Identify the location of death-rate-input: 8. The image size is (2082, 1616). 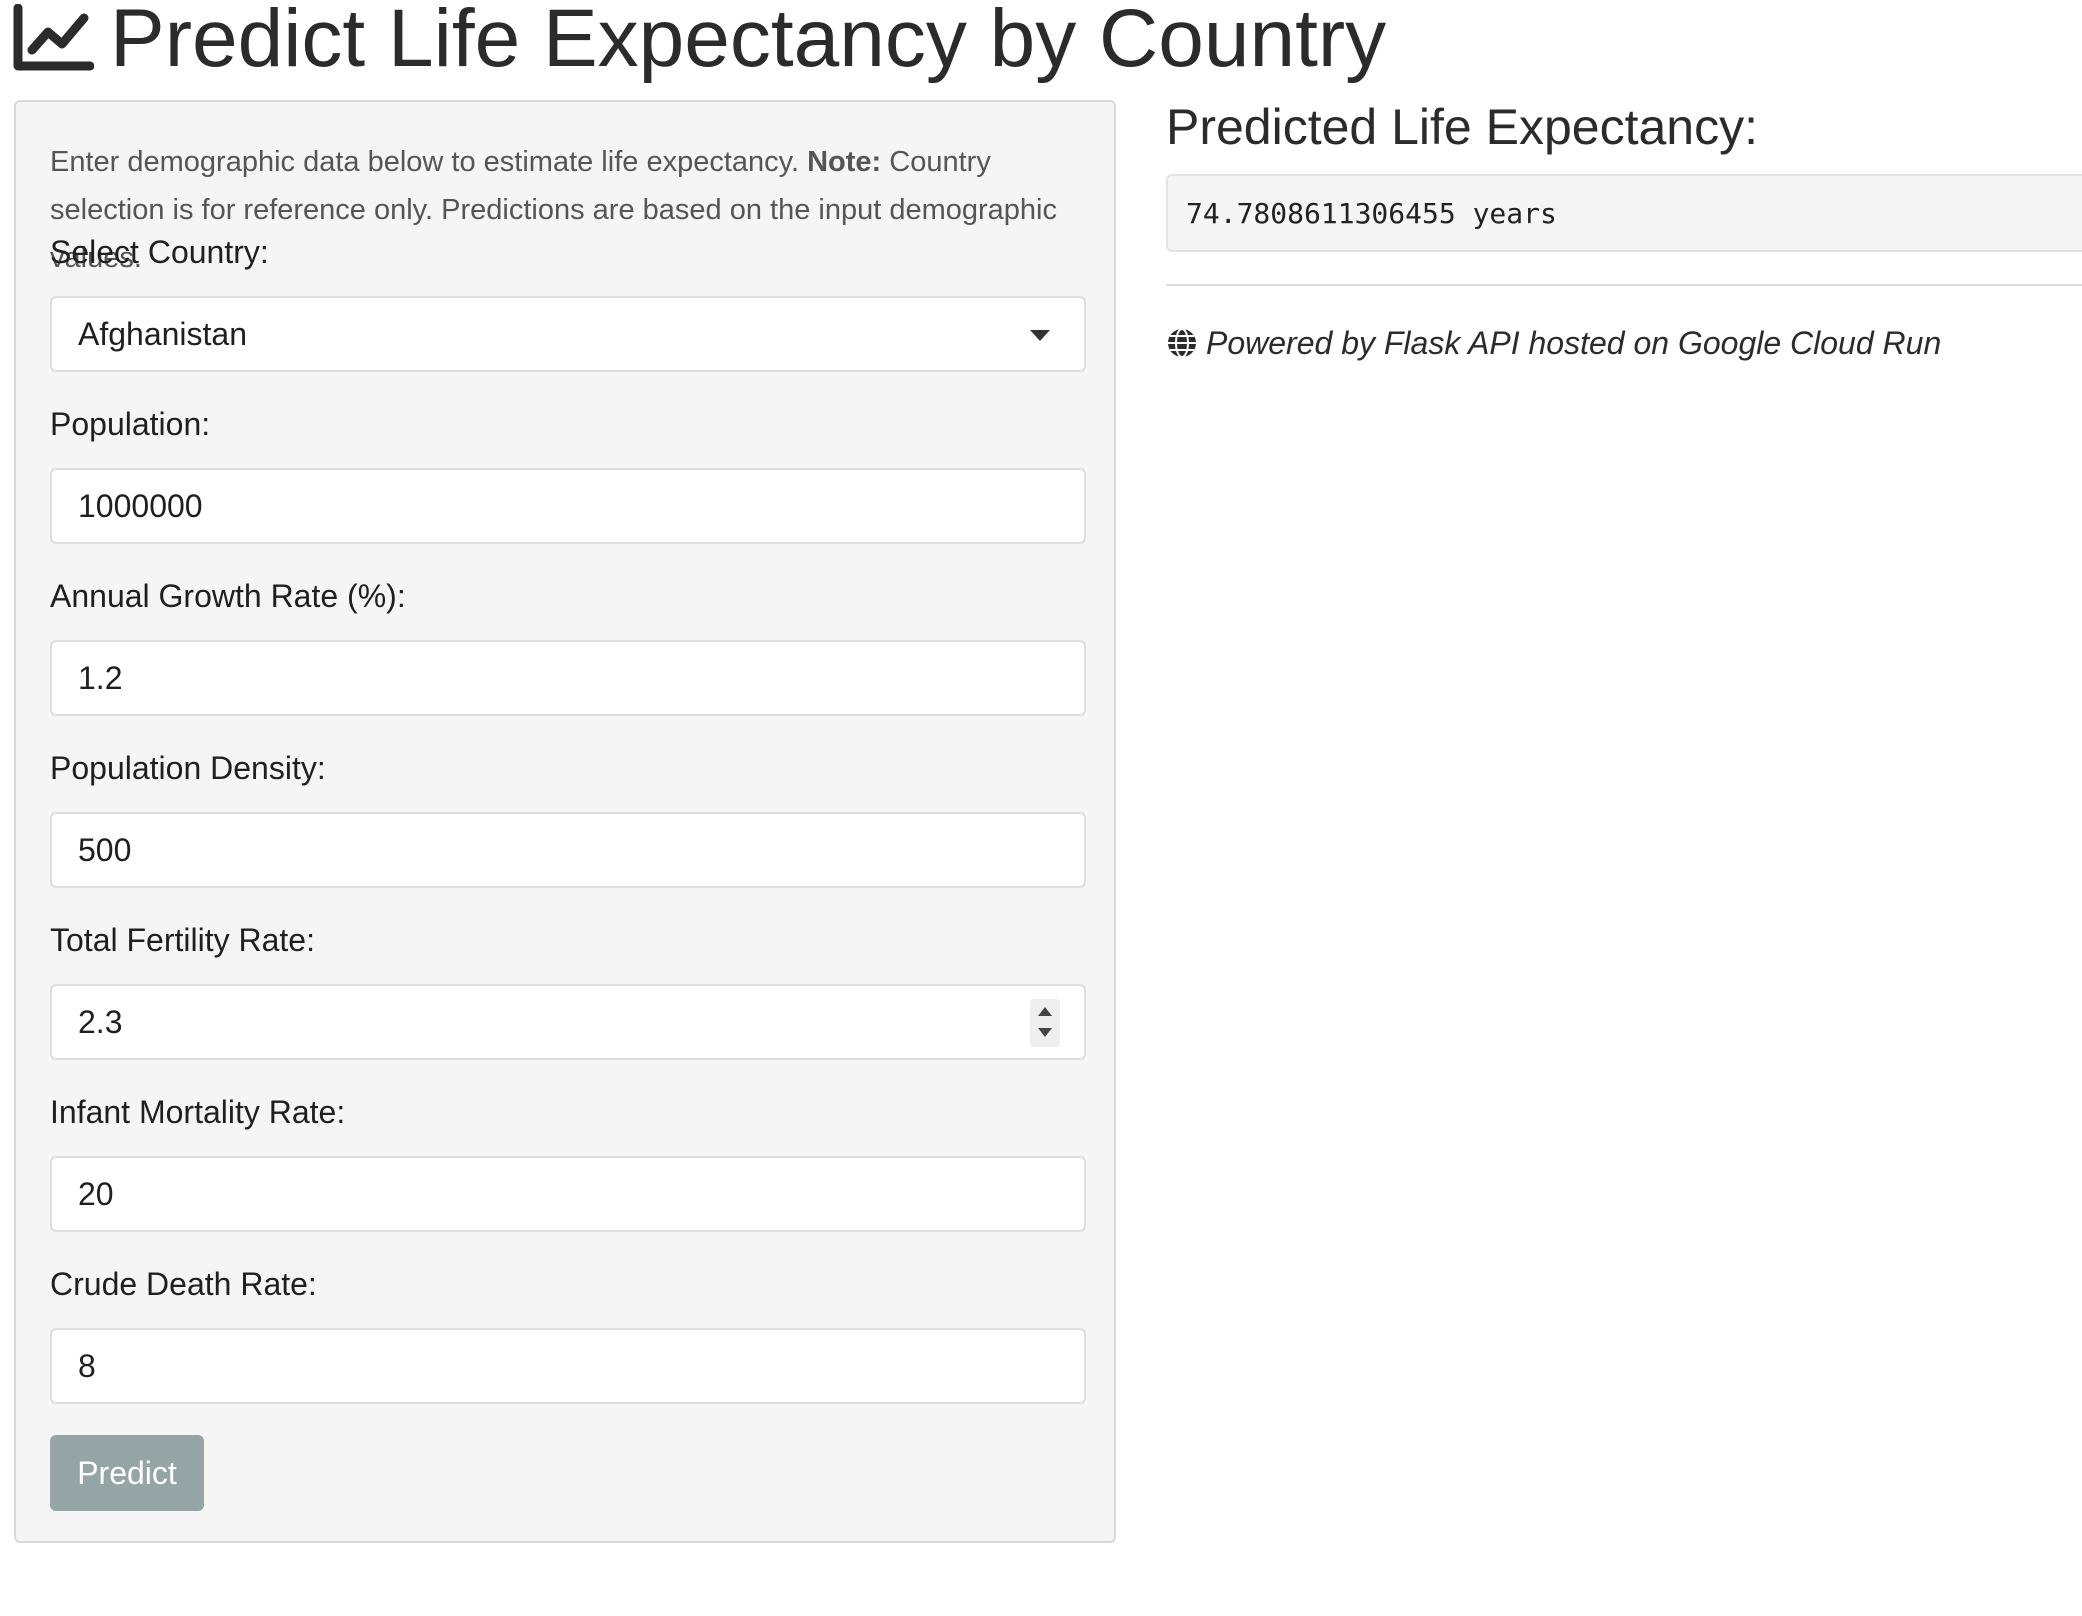
(568, 1366).